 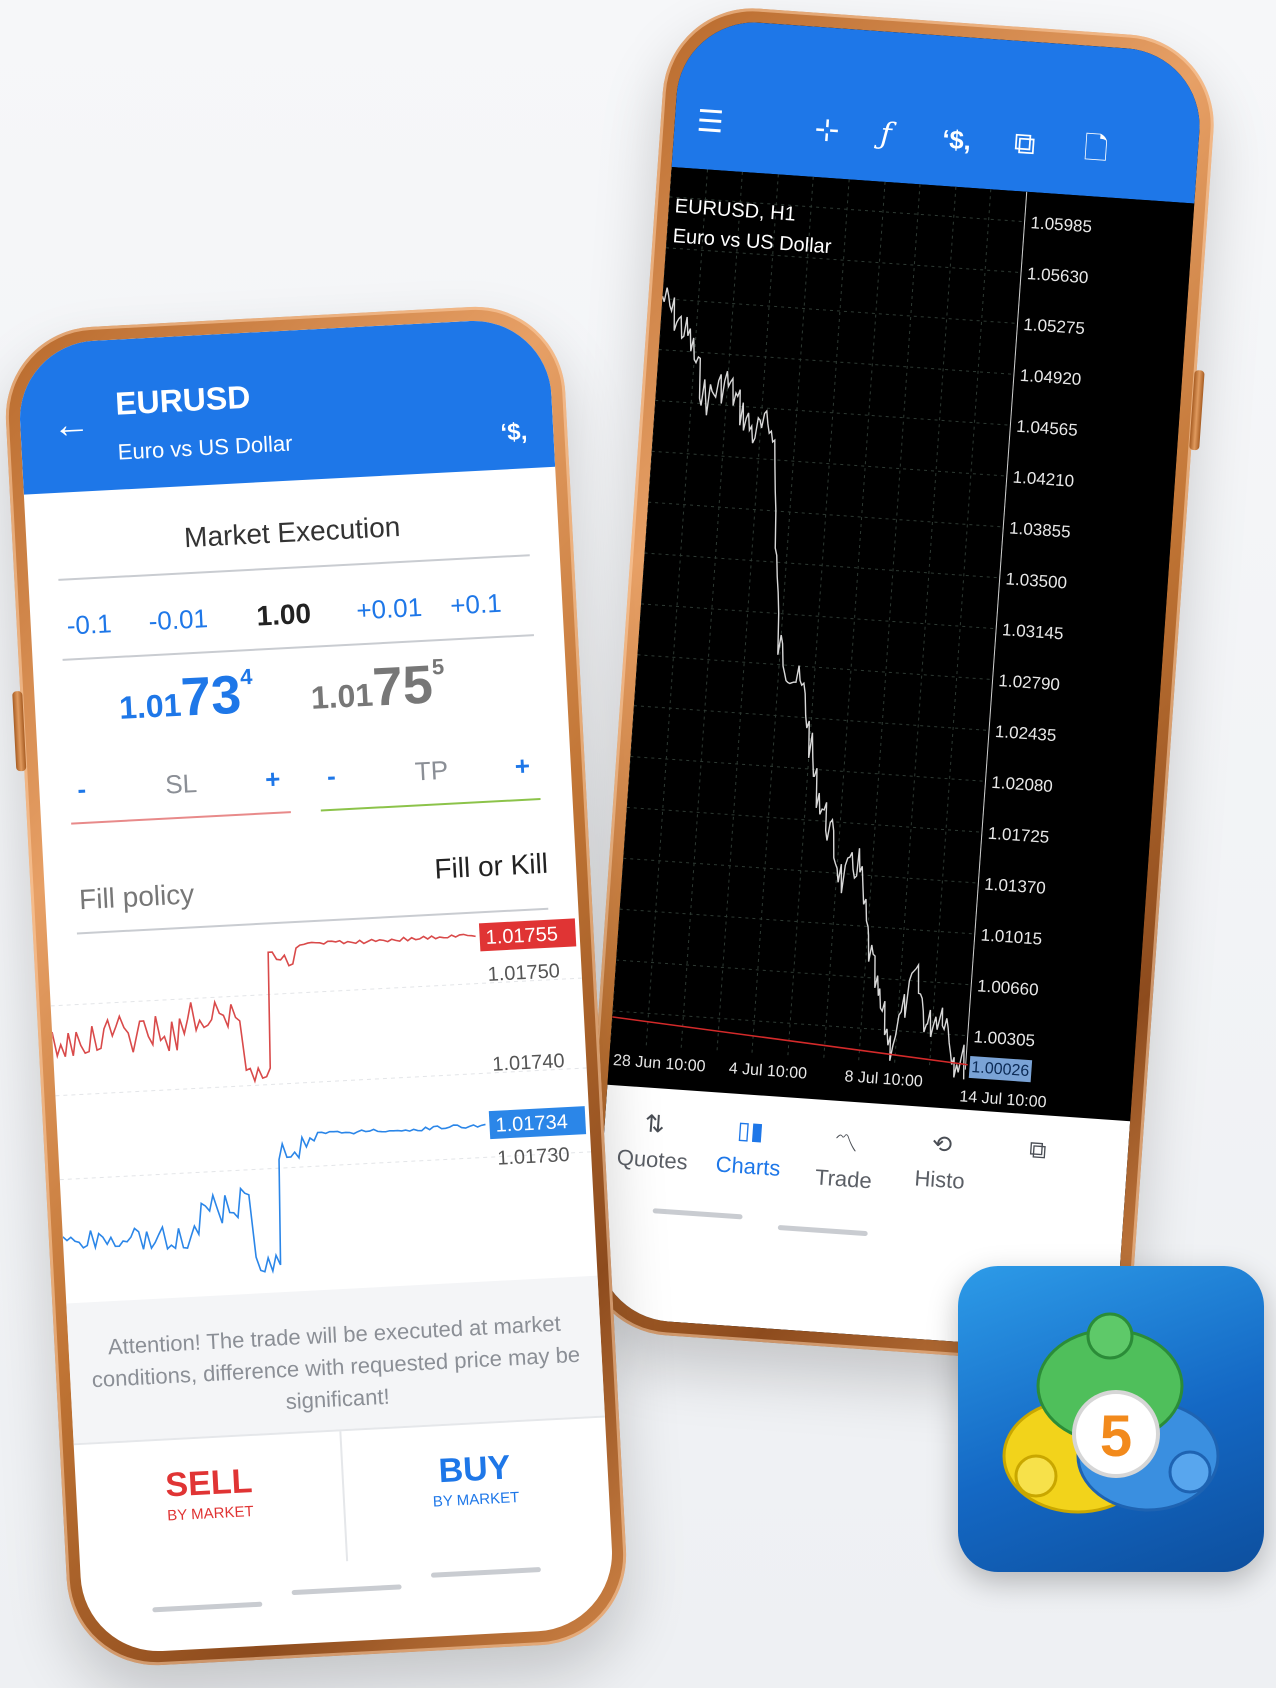 I want to click on nav-charts: ▯▮ Charts, so click(x=749, y=1148).